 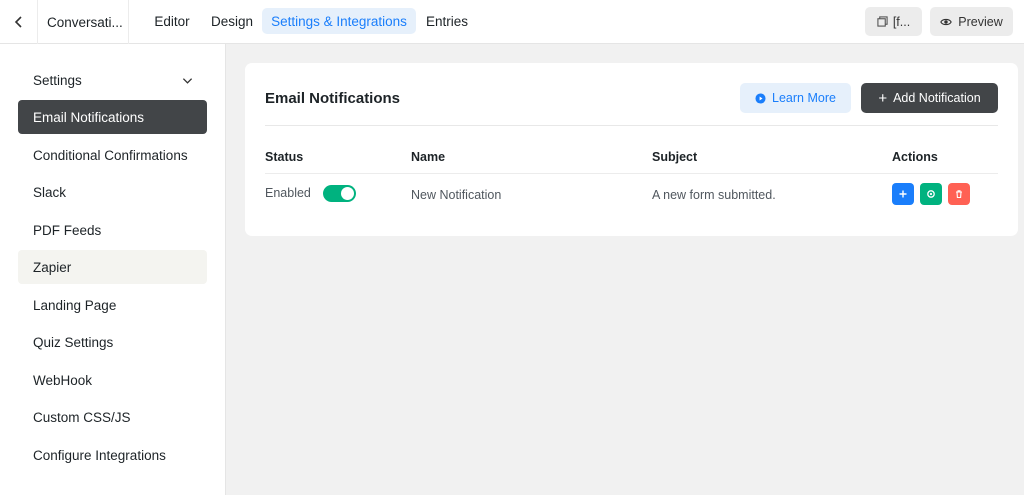 I want to click on sidebar-item-label: Settings, so click(x=57, y=80).